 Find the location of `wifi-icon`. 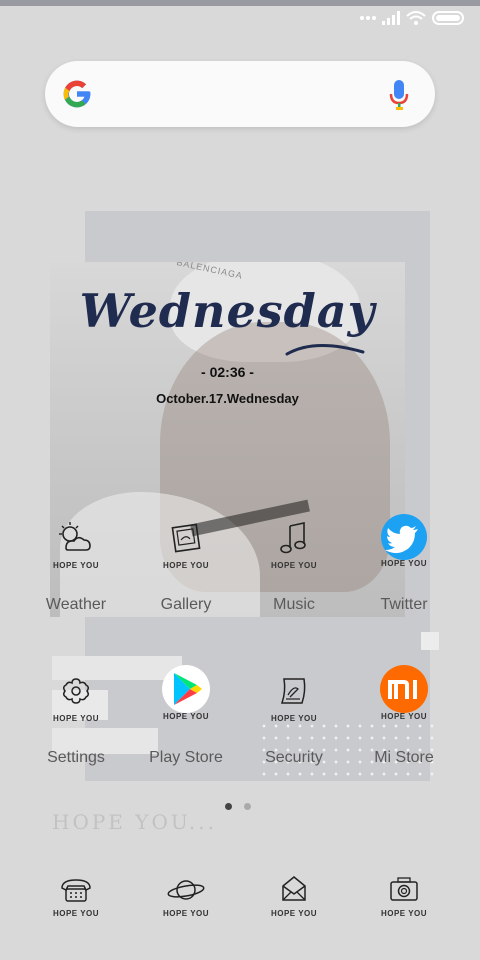

wifi-icon is located at coordinates (416, 18).